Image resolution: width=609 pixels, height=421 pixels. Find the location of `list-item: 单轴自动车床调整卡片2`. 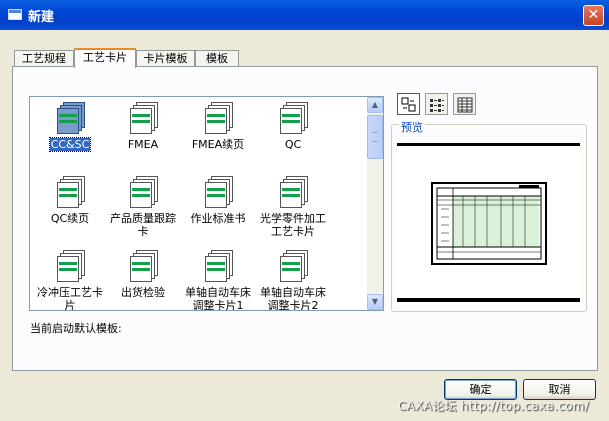

list-item: 单轴自动车床调整卡片2 is located at coordinates (293, 280).